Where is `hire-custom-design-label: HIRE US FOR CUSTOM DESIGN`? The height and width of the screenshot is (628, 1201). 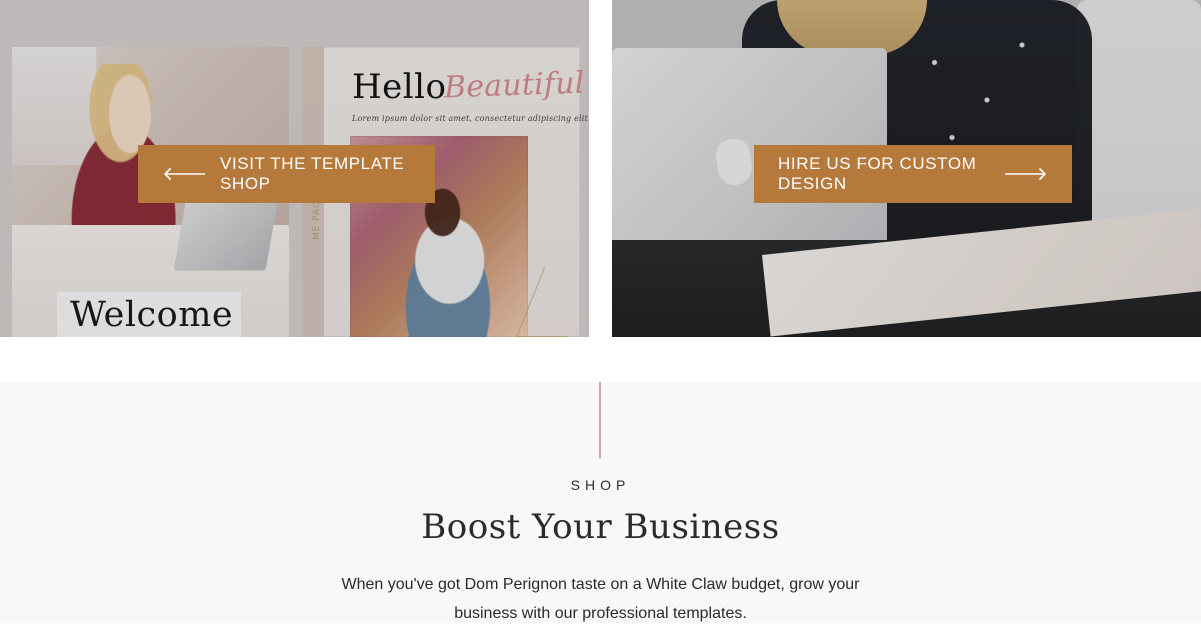
hire-custom-design-label: HIRE US FOR CUSTOM DESIGN is located at coordinates (877, 173).